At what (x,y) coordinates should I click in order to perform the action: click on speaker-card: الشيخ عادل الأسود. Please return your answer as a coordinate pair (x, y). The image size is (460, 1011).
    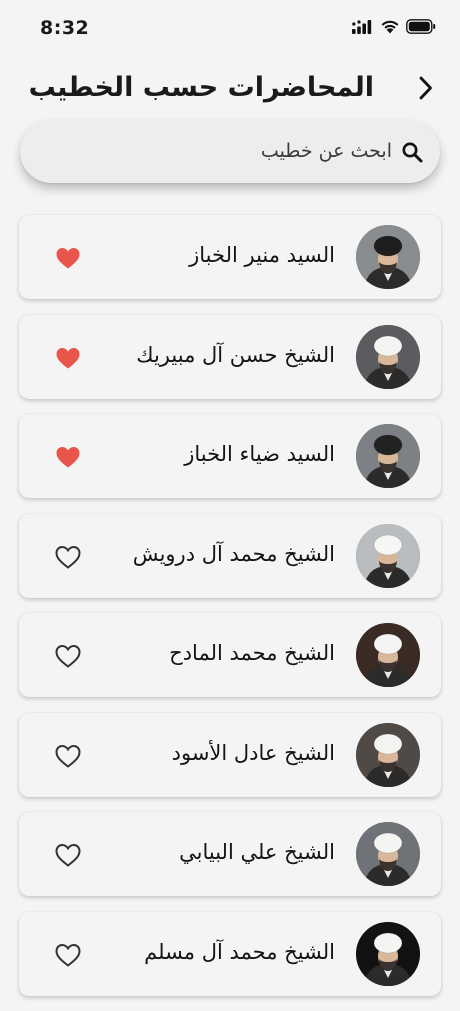
    Looking at the image, I should click on (230, 754).